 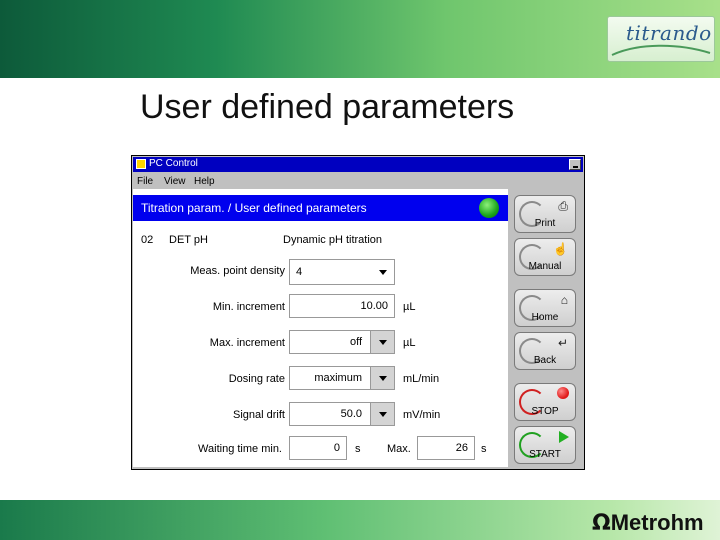 I want to click on max-increment-label: Max. increment, so click(x=247, y=343).